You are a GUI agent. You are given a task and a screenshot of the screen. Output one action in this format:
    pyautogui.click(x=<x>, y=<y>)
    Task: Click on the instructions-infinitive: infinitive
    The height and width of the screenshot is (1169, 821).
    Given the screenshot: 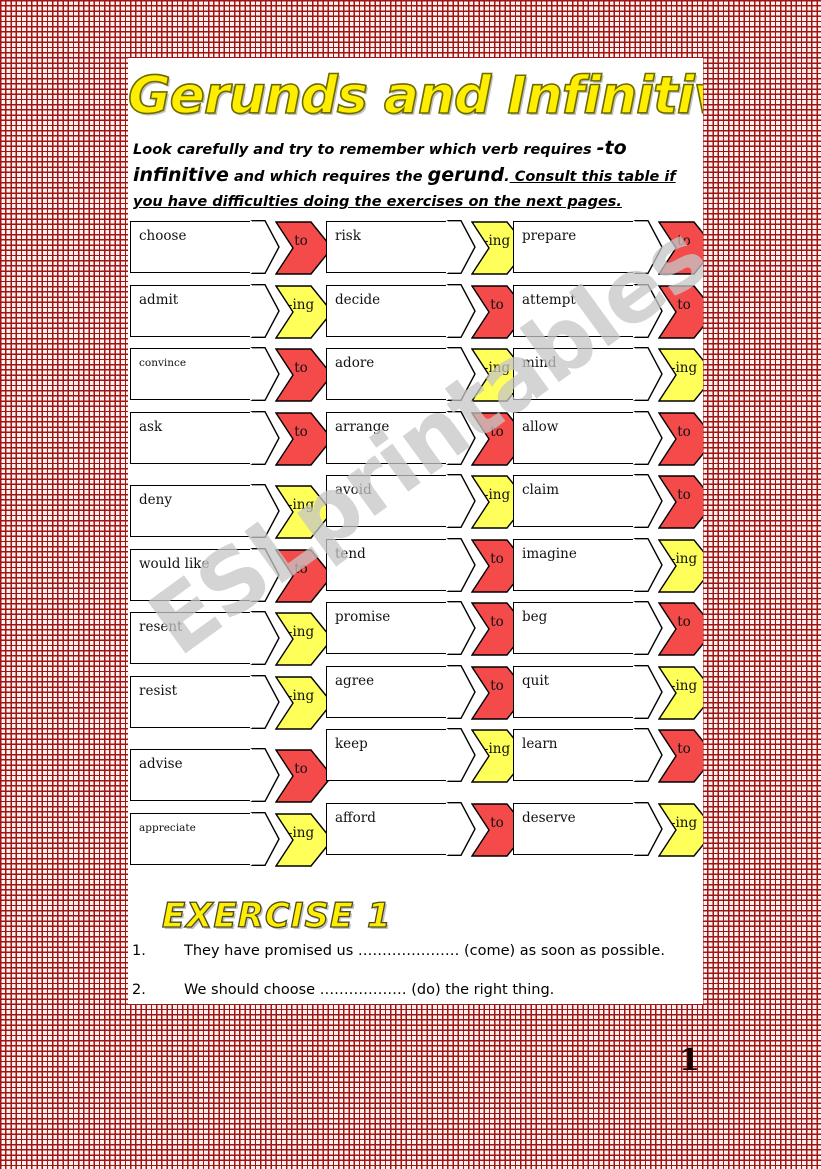 What is the action you would take?
    pyautogui.click(x=181, y=175)
    